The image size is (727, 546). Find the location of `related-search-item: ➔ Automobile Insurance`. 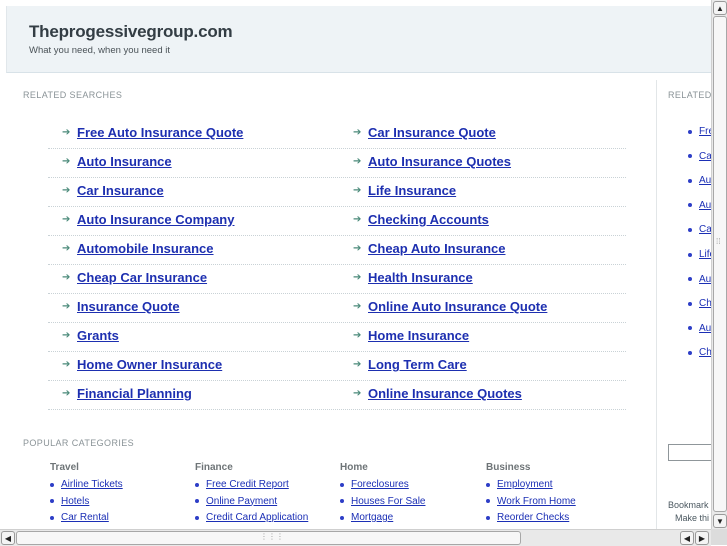

related-search-item: ➔ Automobile Insurance is located at coordinates (138, 248).